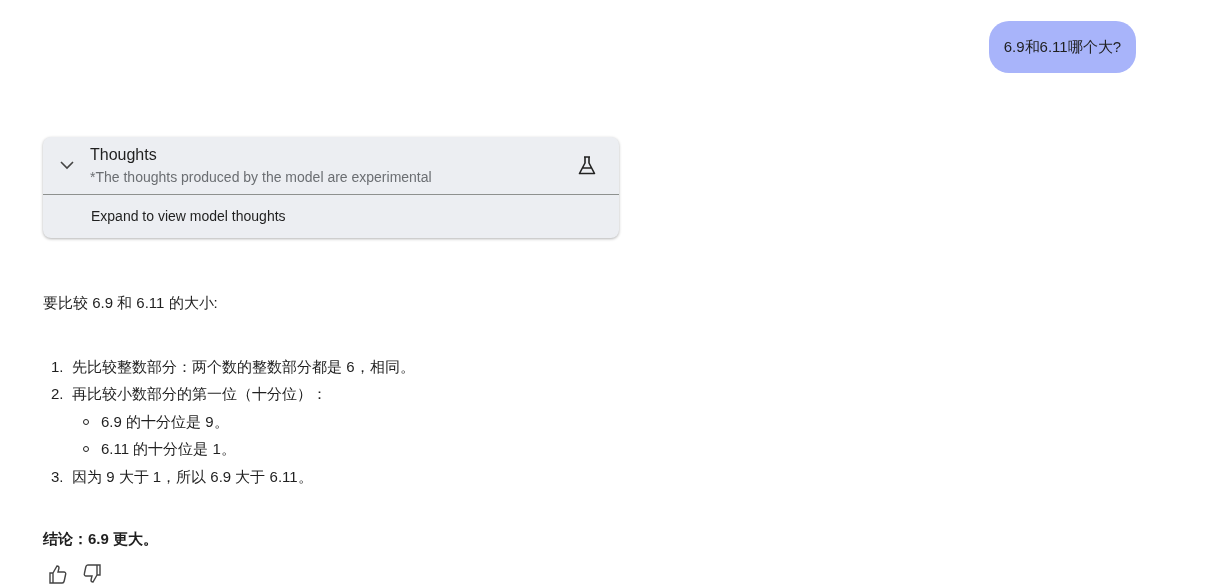 This screenshot has width=1226, height=587. I want to click on expand-thoughts-link: Expand to view model thoughts, so click(188, 216).